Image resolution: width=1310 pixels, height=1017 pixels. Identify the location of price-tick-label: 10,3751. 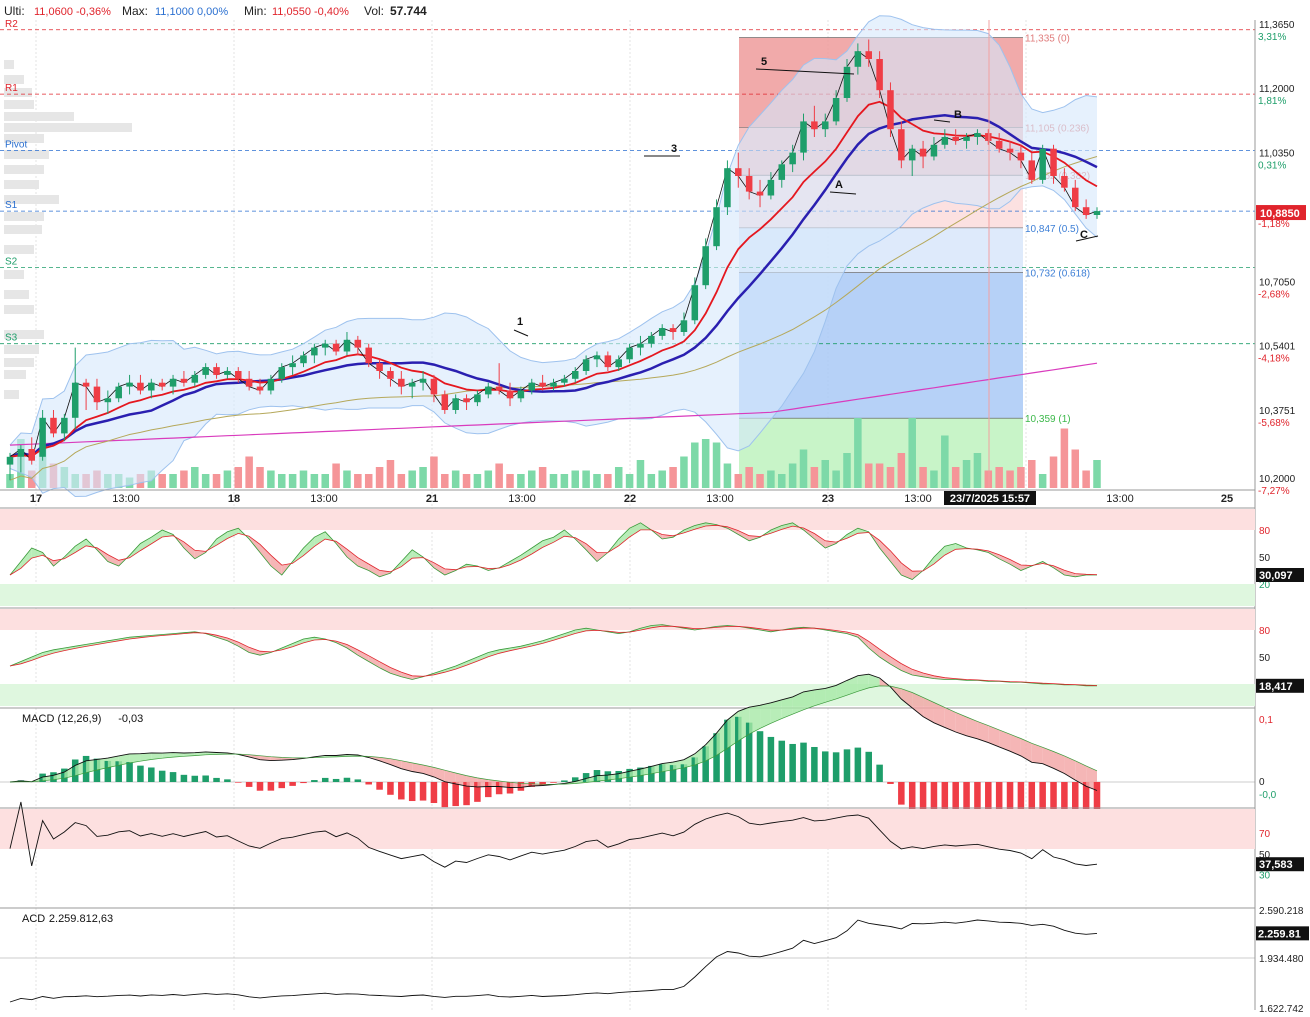
(1277, 411).